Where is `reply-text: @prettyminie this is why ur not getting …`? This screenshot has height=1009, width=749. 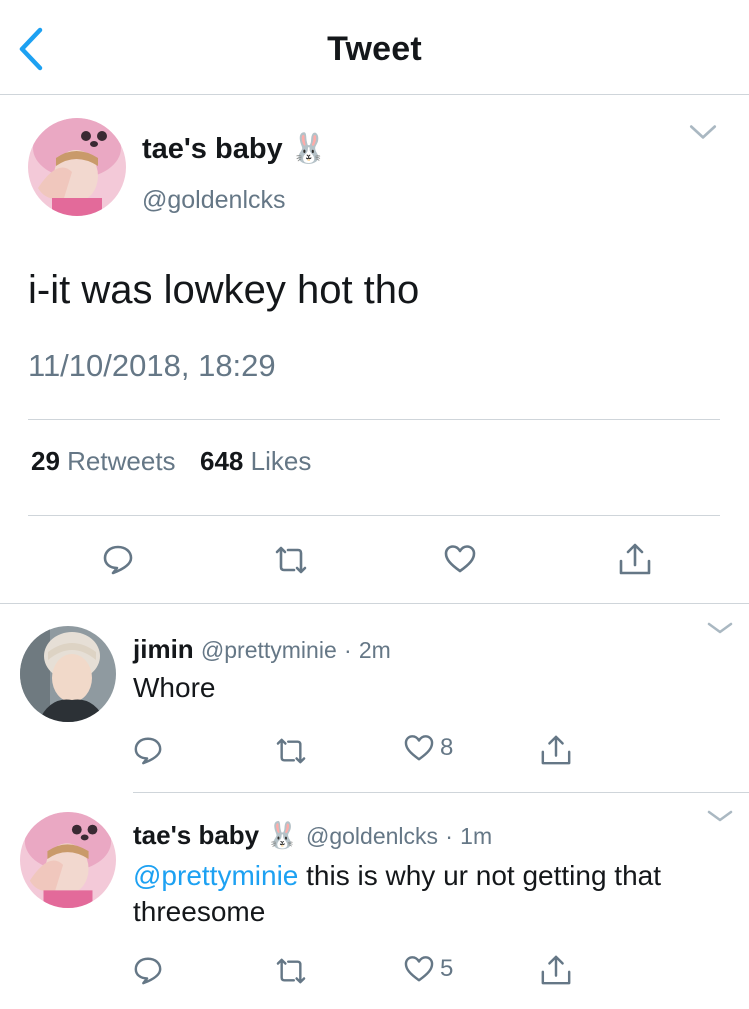
reply-text: @prettyminie this is why ur not getting … is located at coordinates (428, 894).